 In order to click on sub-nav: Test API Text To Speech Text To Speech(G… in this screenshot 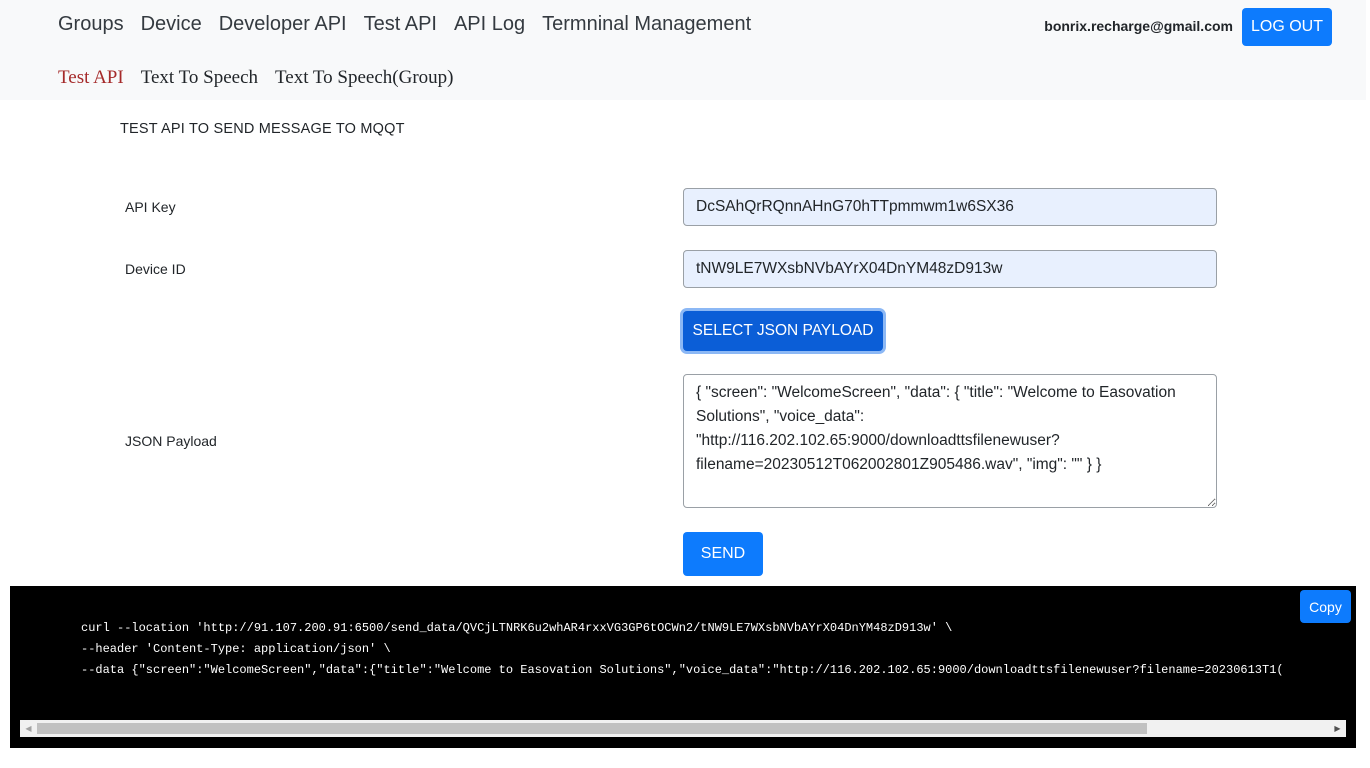, I will do `click(264, 78)`.